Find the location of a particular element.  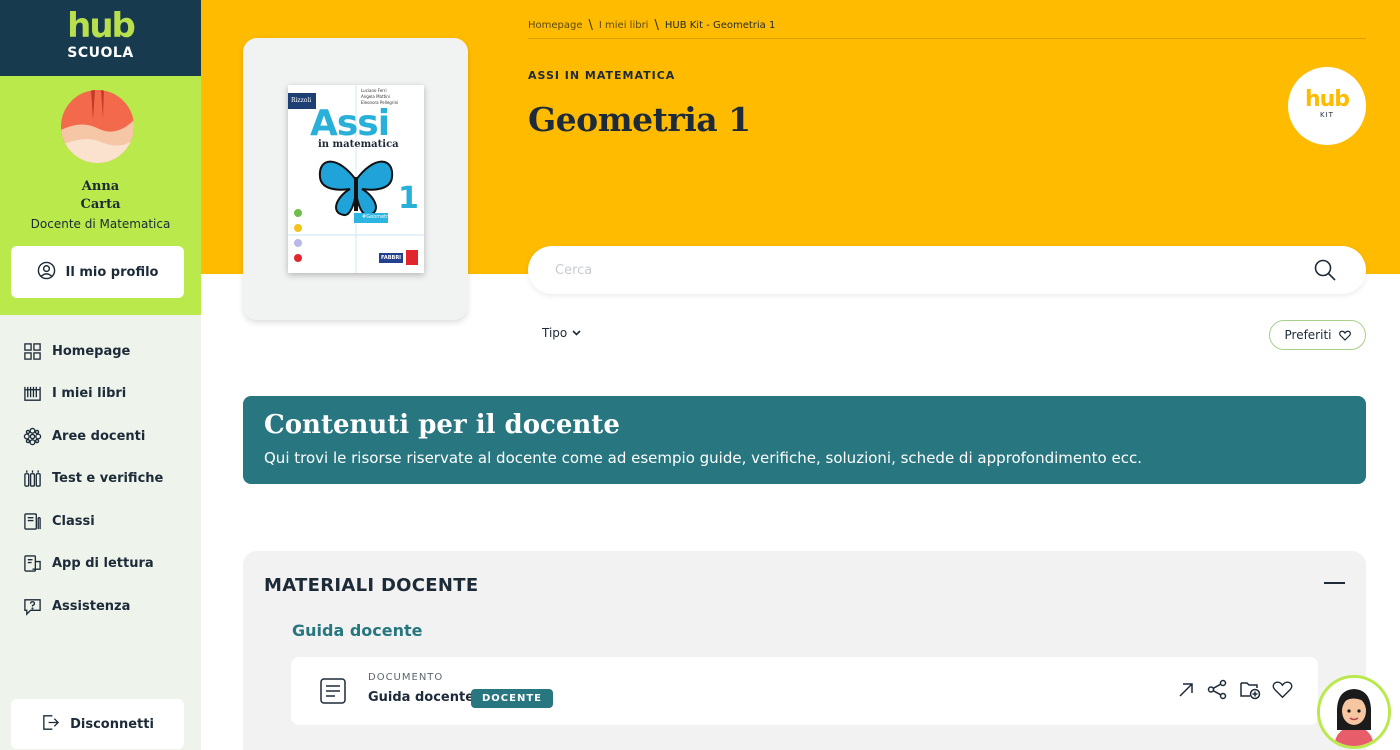

document-actions is located at coordinates (1234, 689).